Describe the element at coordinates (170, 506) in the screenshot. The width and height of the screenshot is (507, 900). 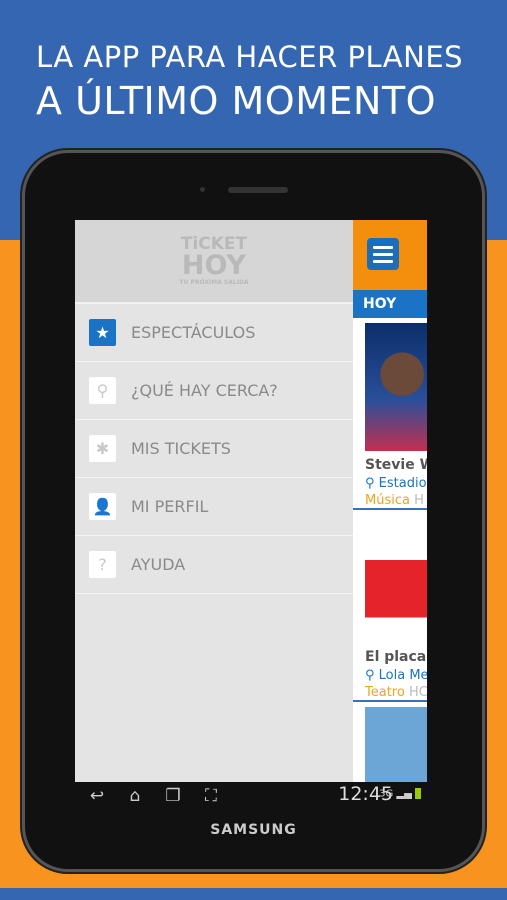
I see `drawer-item-label: MI PERFIL` at that location.